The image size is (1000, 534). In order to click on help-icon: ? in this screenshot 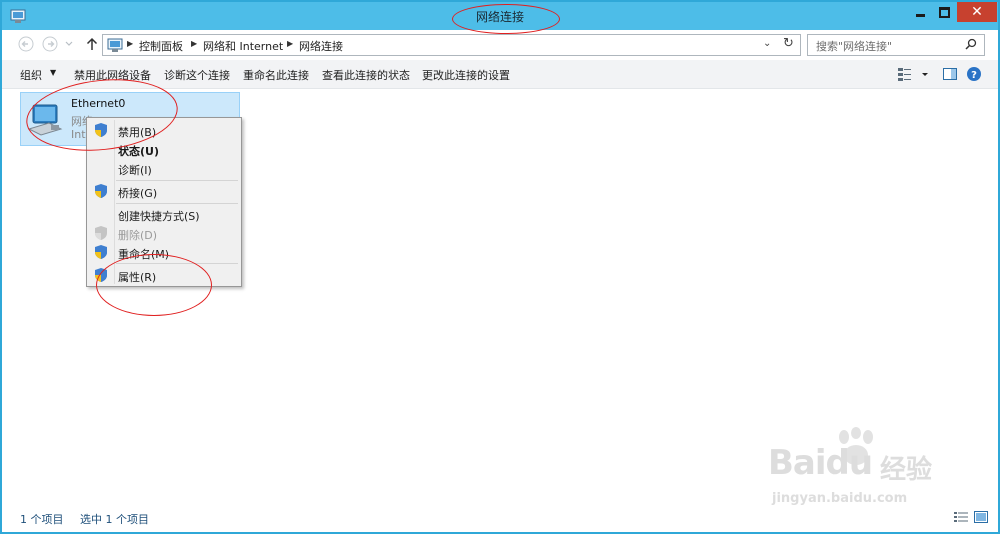, I will do `click(974, 74)`.